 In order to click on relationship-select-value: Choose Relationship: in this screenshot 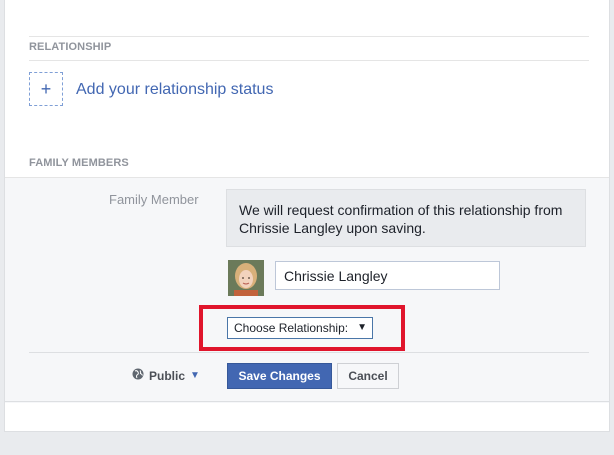, I will do `click(291, 328)`.